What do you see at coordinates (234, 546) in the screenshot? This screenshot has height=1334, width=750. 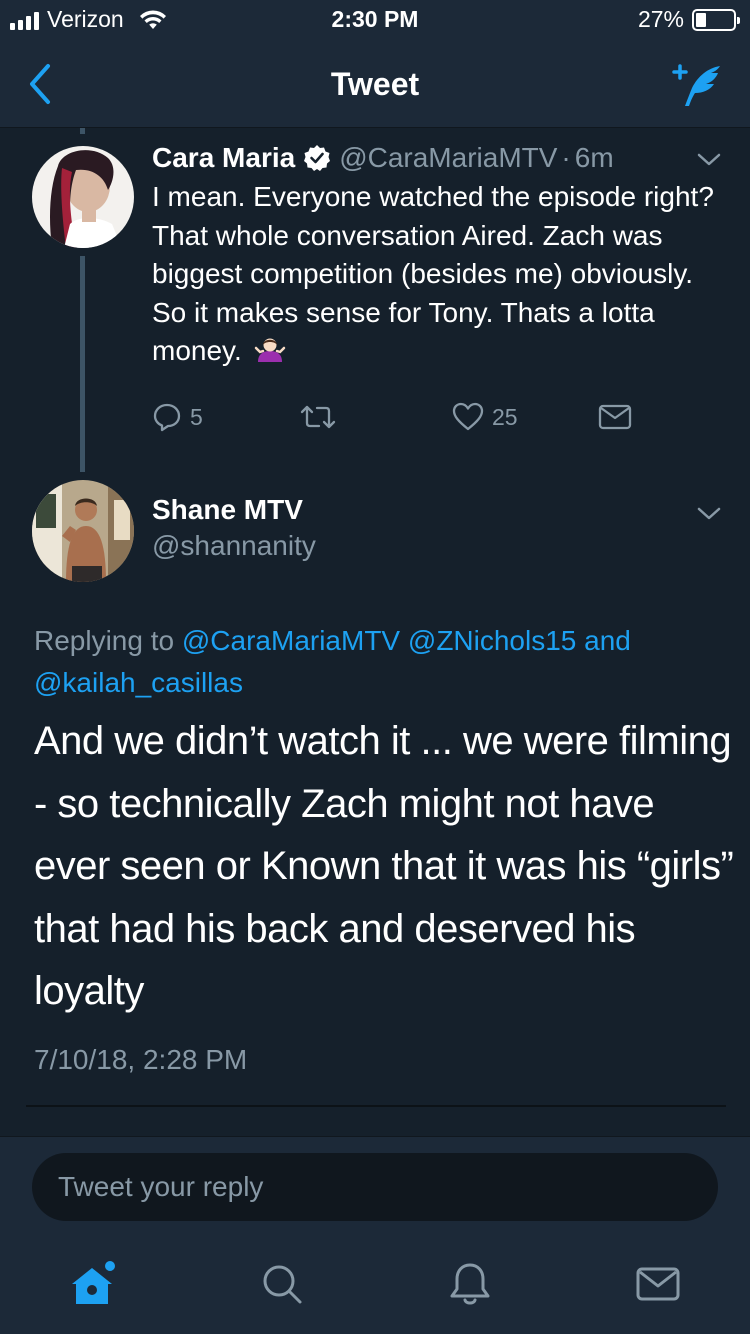 I see `author-handle: @shannanity` at bounding box center [234, 546].